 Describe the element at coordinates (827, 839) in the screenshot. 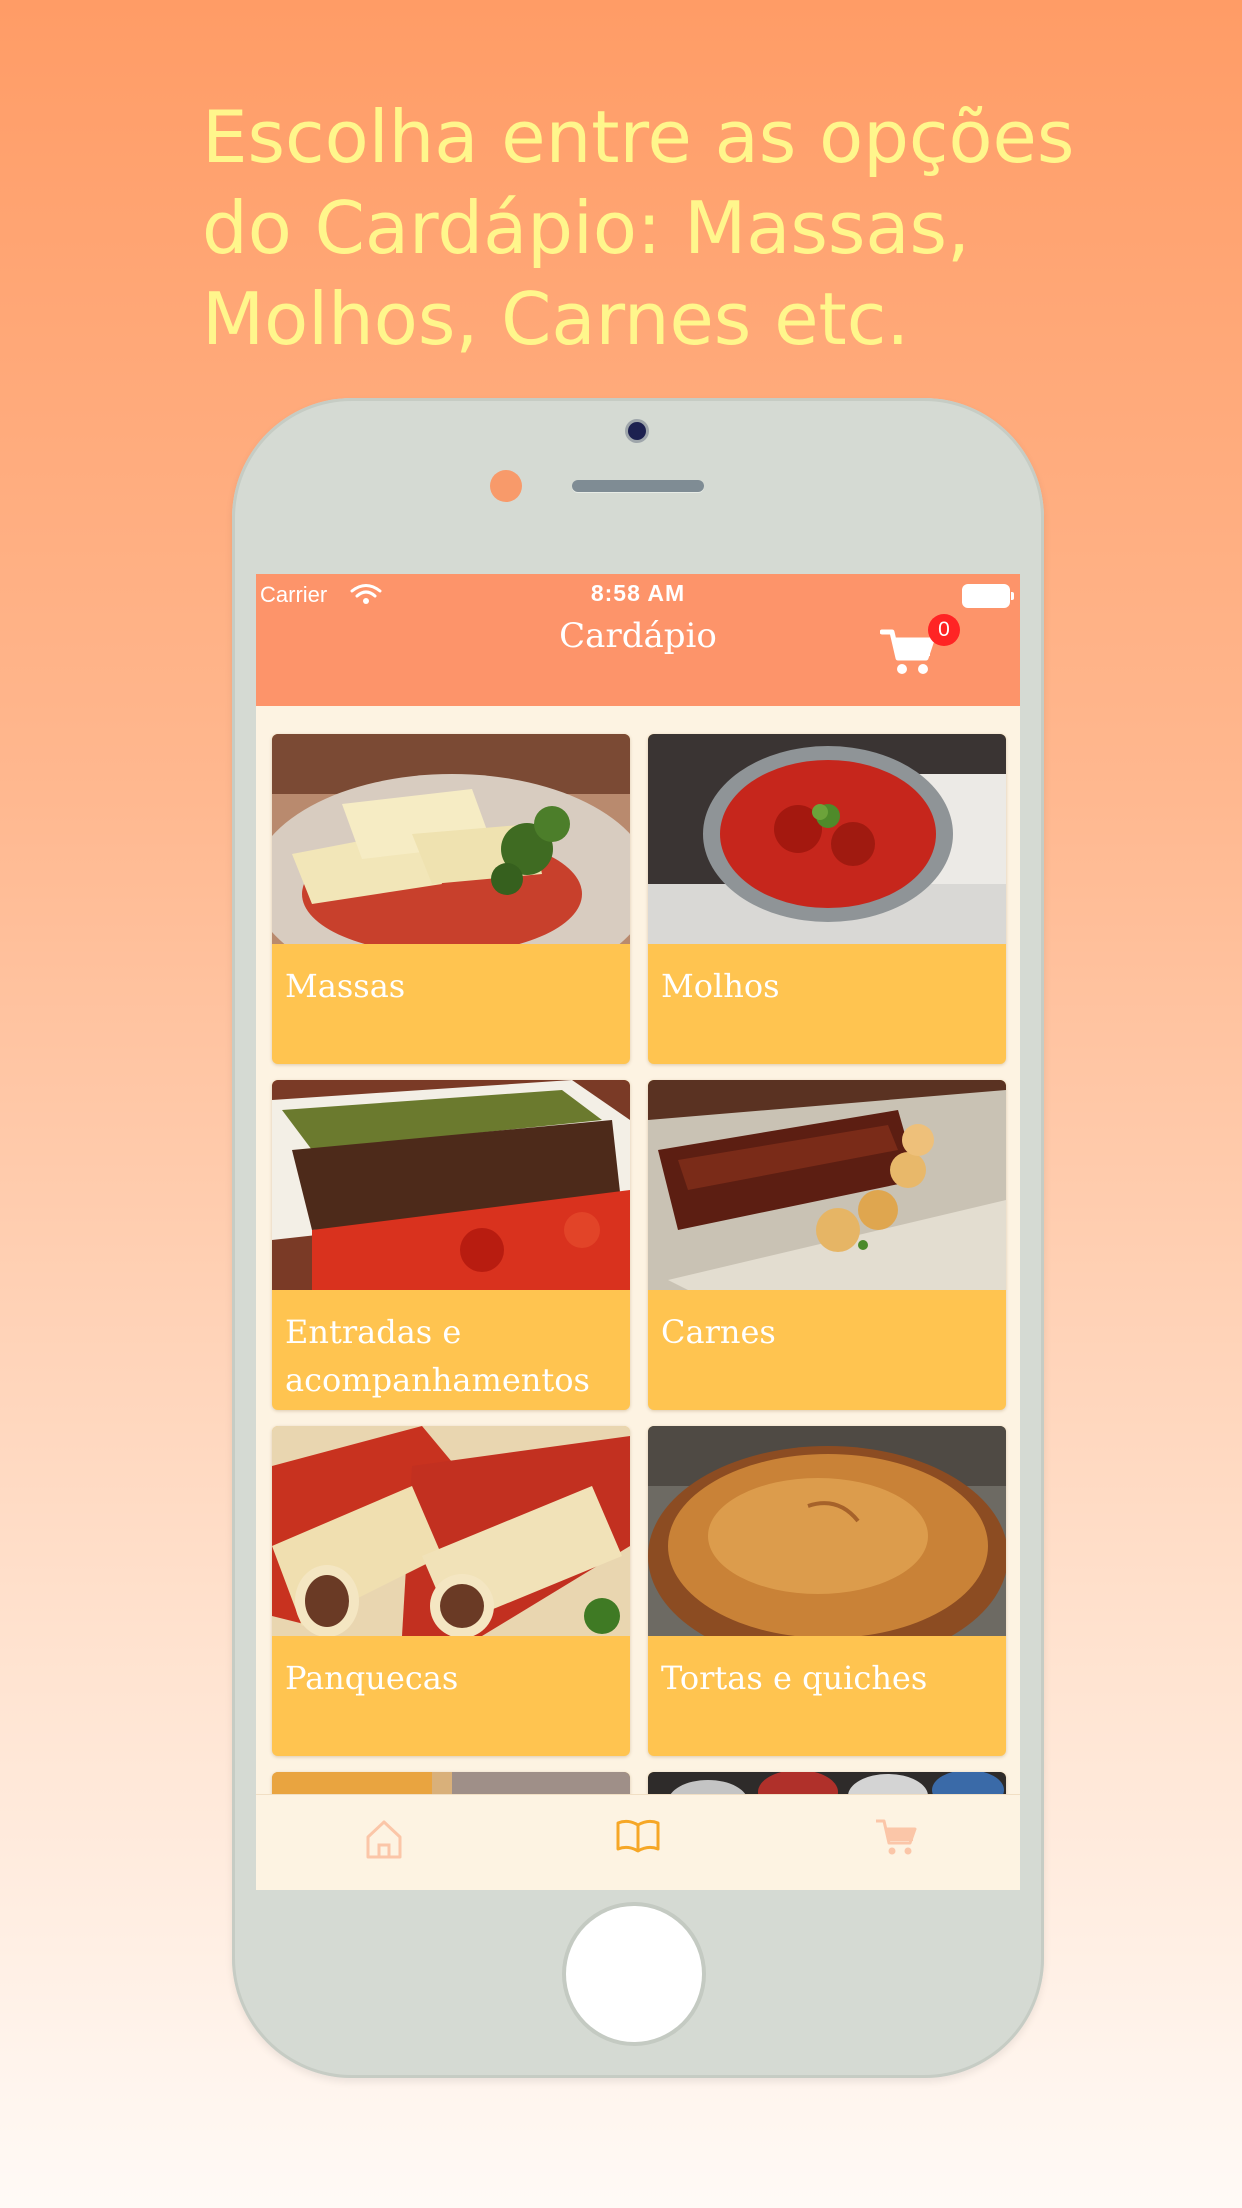

I see `sauce-image` at that location.